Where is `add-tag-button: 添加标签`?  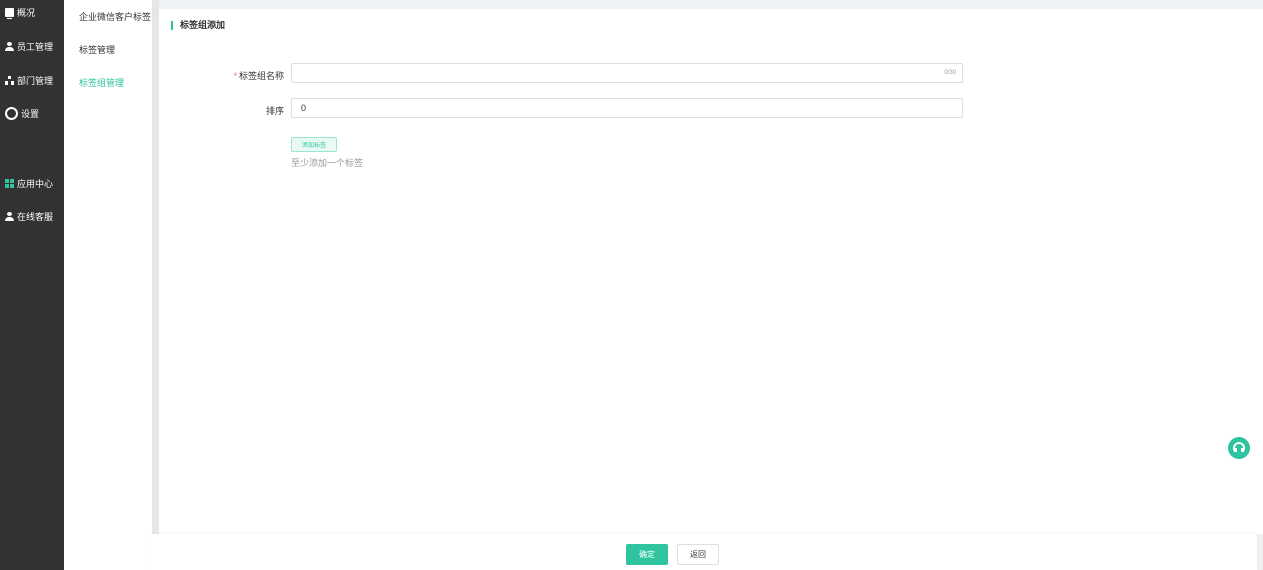
add-tag-button: 添加标签 is located at coordinates (314, 144).